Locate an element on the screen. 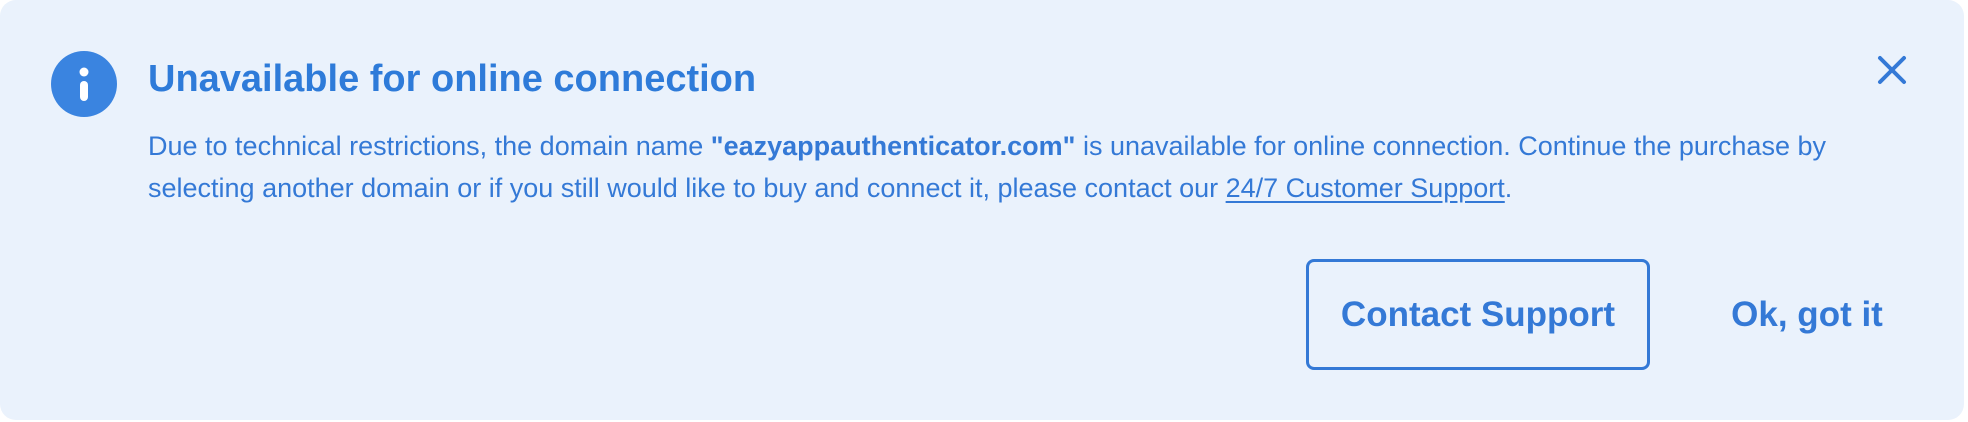  ok-got-it-button: Ok, got it is located at coordinates (1807, 314).